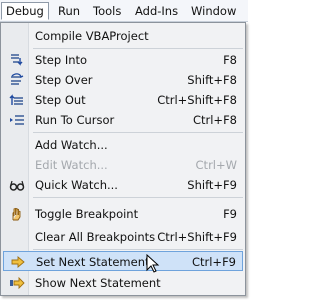 The width and height of the screenshot is (320, 300). What do you see at coordinates (93, 262) in the screenshot?
I see `menu-item-label: Set Next Statement` at bounding box center [93, 262].